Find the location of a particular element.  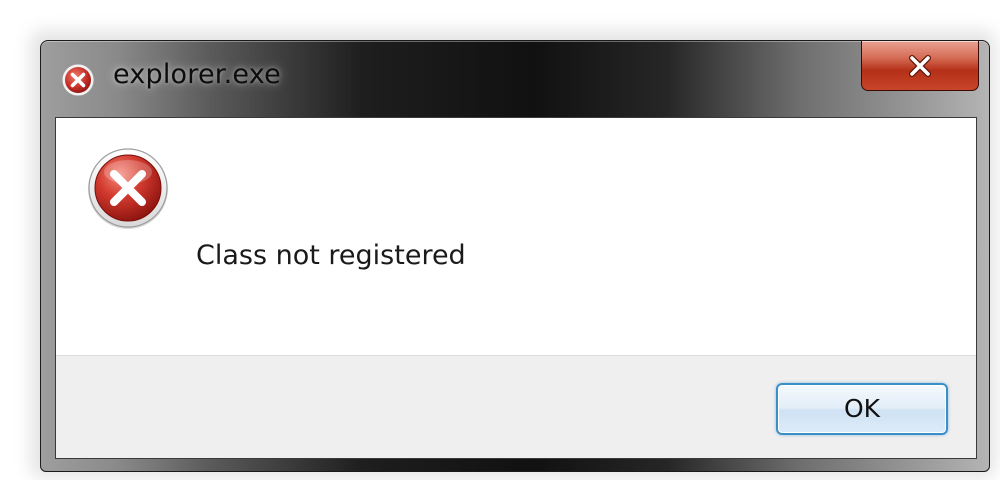

close-icon is located at coordinates (920, 66).